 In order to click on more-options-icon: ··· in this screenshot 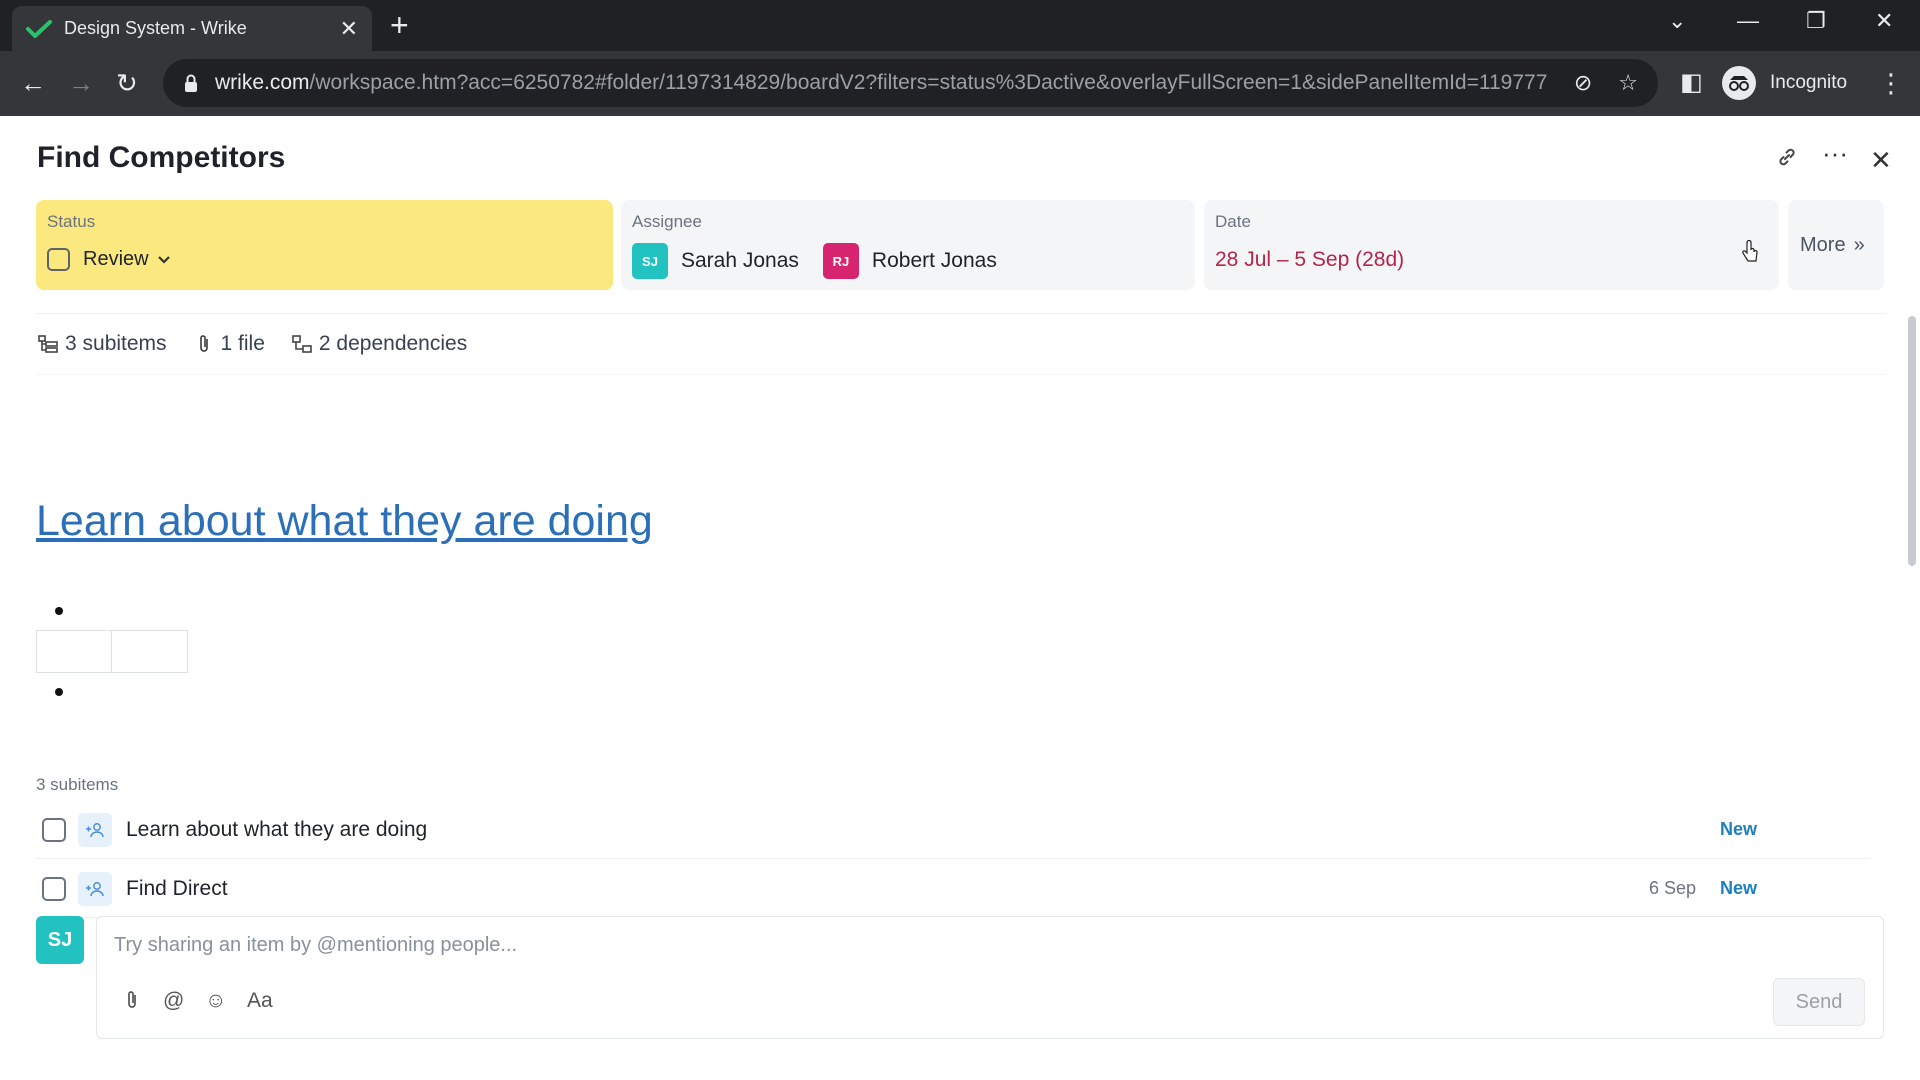, I will do `click(1835, 153)`.